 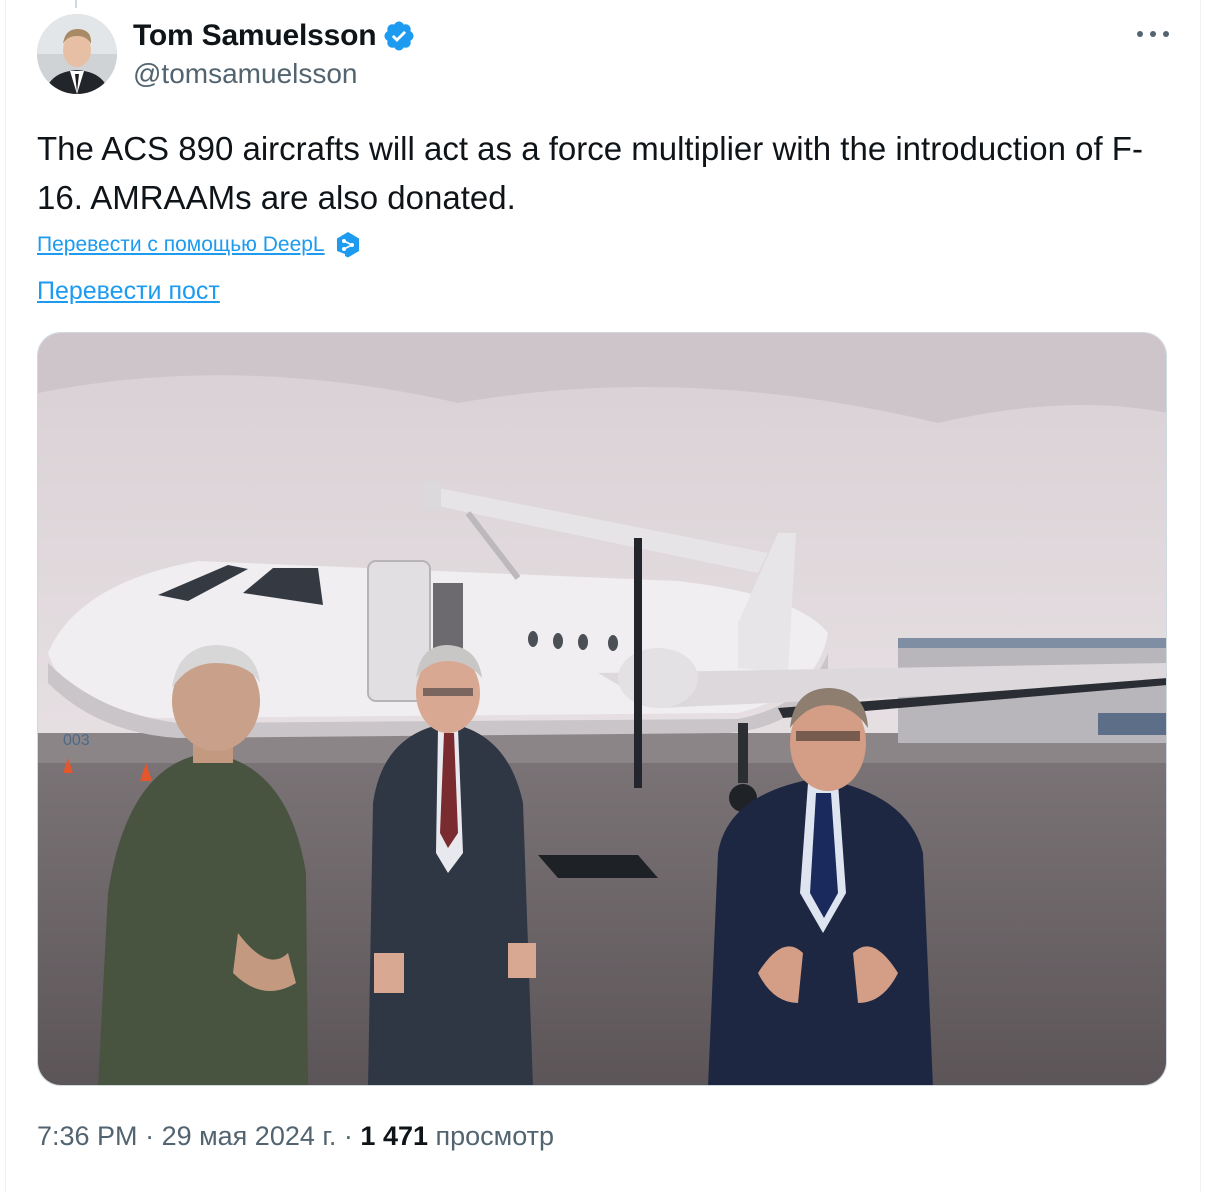 What do you see at coordinates (491, 1136) in the screenshot?
I see `views-label: просмотр` at bounding box center [491, 1136].